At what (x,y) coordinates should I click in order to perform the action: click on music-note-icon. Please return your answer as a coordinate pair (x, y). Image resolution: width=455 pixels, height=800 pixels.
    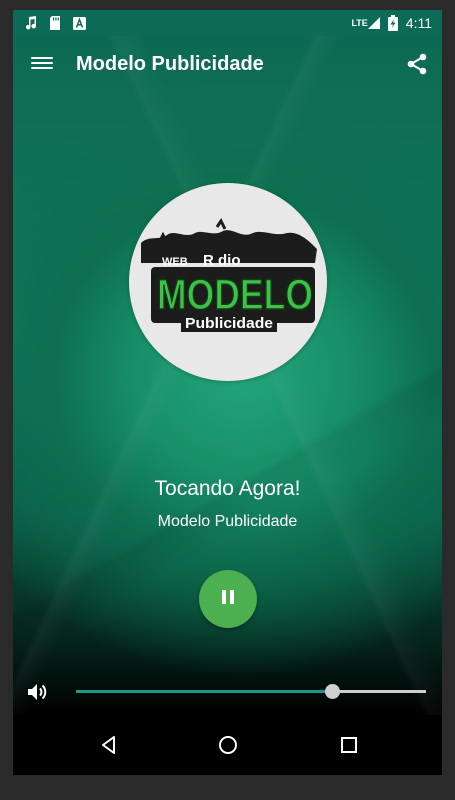
    Looking at the image, I should click on (31, 23).